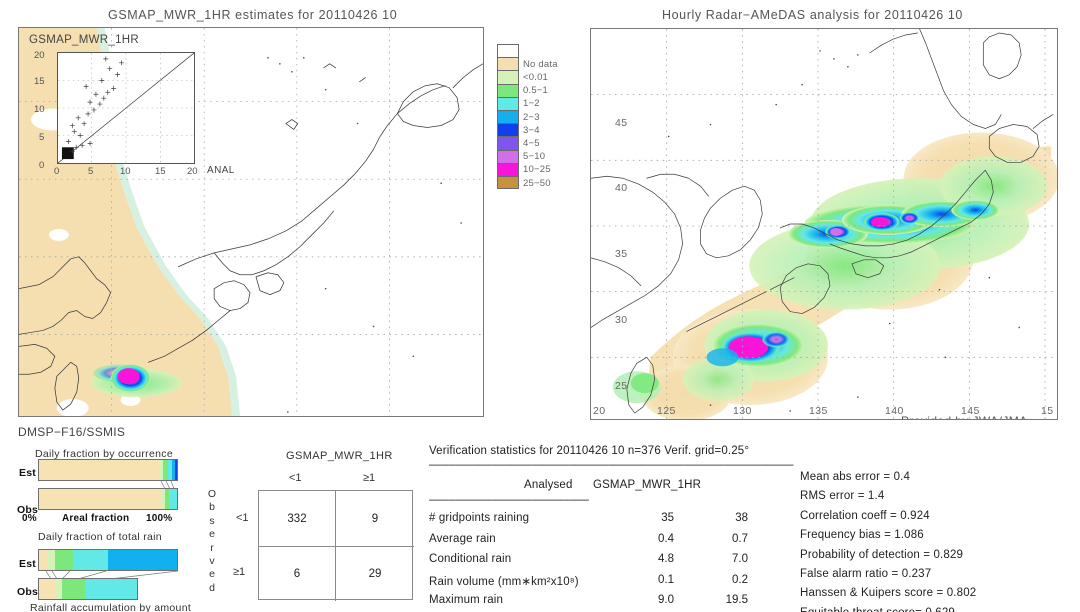 Image resolution: width=1080 pixels, height=612 pixels. I want to click on lat-tick-35: 35, so click(621, 254).